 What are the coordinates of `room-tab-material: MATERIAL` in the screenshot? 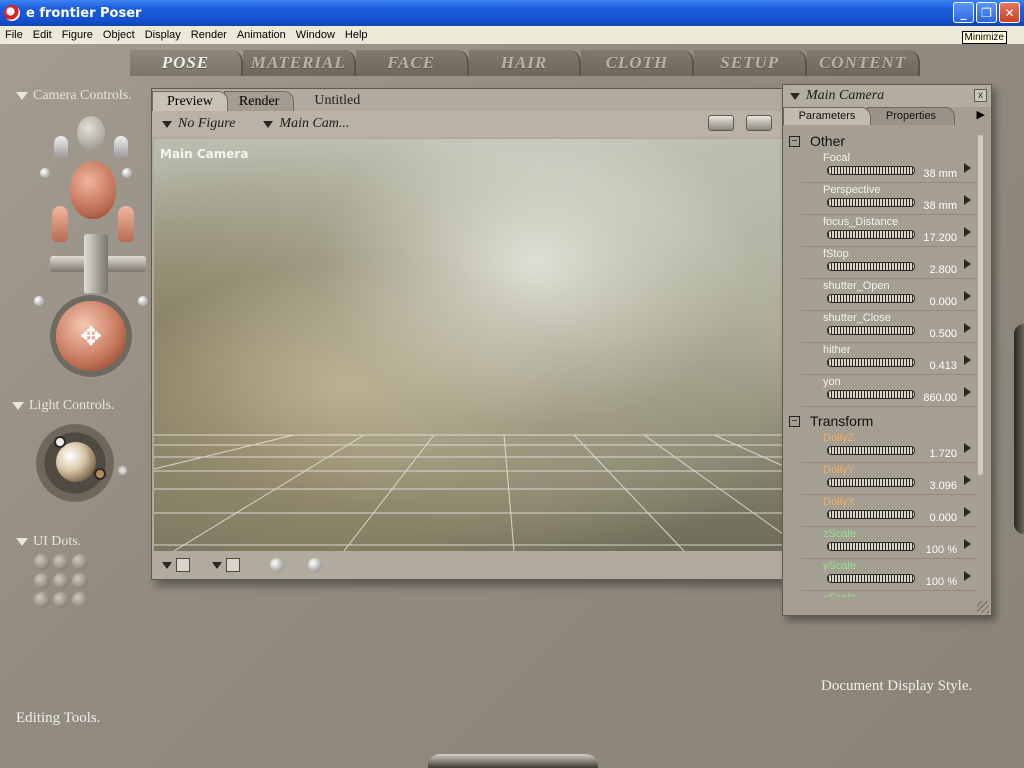 It's located at (299, 63).